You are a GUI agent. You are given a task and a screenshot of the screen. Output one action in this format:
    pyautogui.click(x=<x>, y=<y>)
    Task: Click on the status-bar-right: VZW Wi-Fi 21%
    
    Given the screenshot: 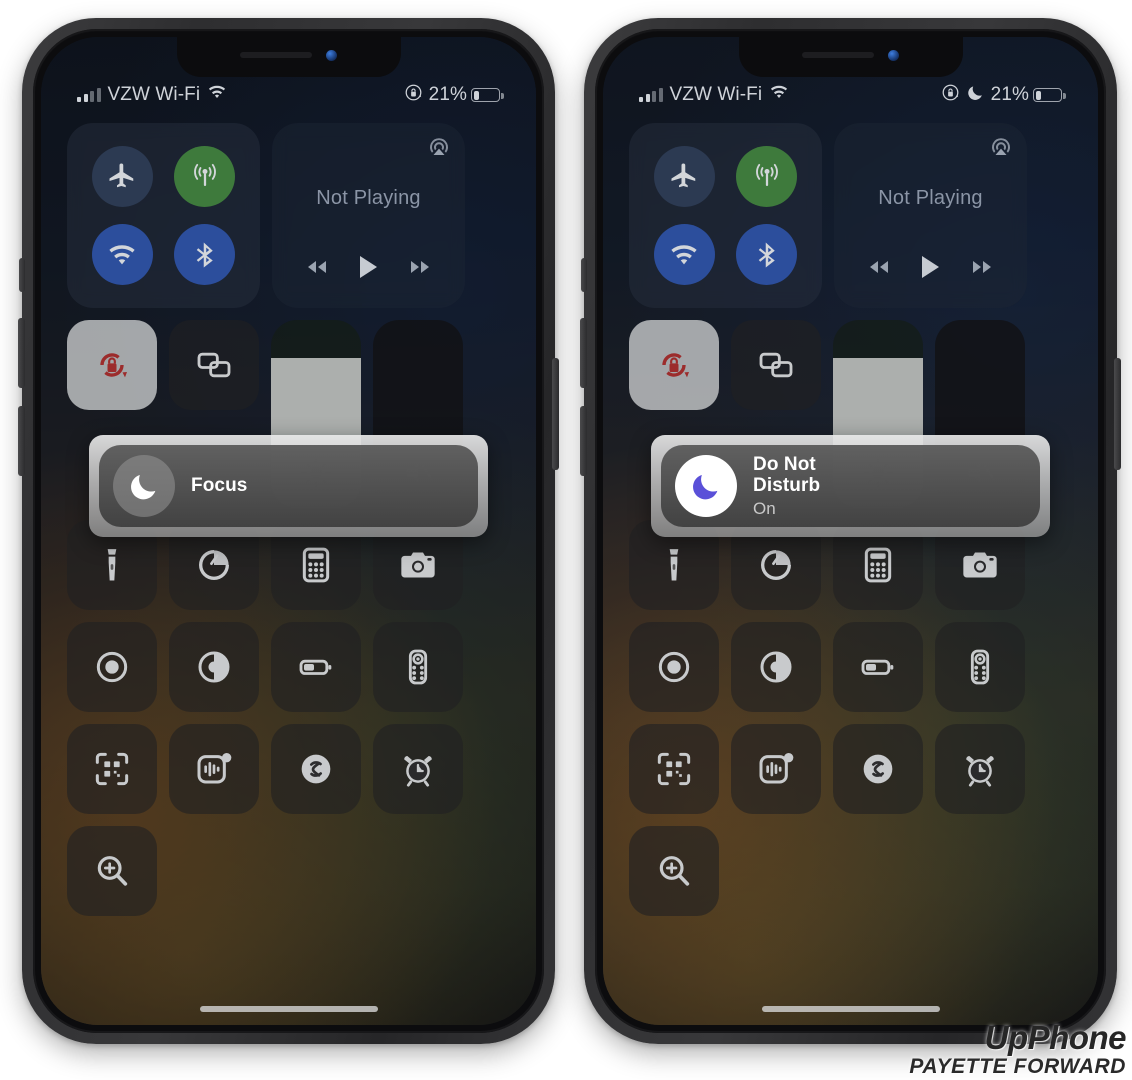 What is the action you would take?
    pyautogui.click(x=850, y=95)
    